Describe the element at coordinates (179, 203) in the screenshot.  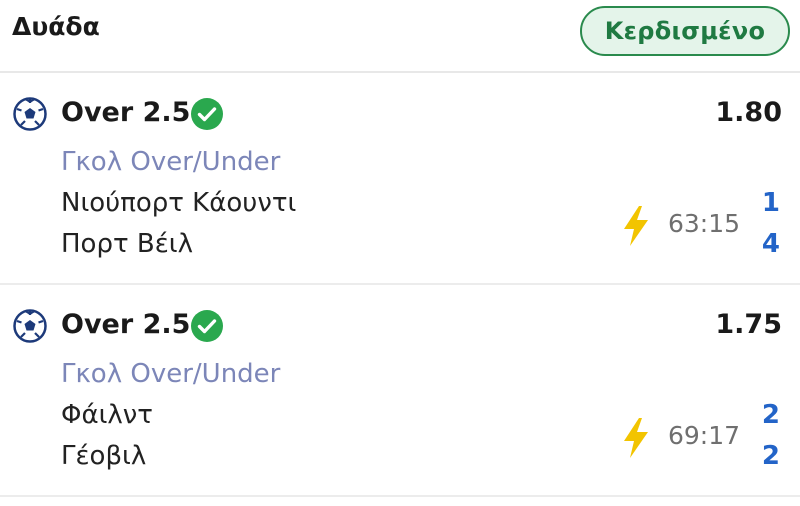
I see `home-team-name: Νιούπορτ Κάουντι` at that location.